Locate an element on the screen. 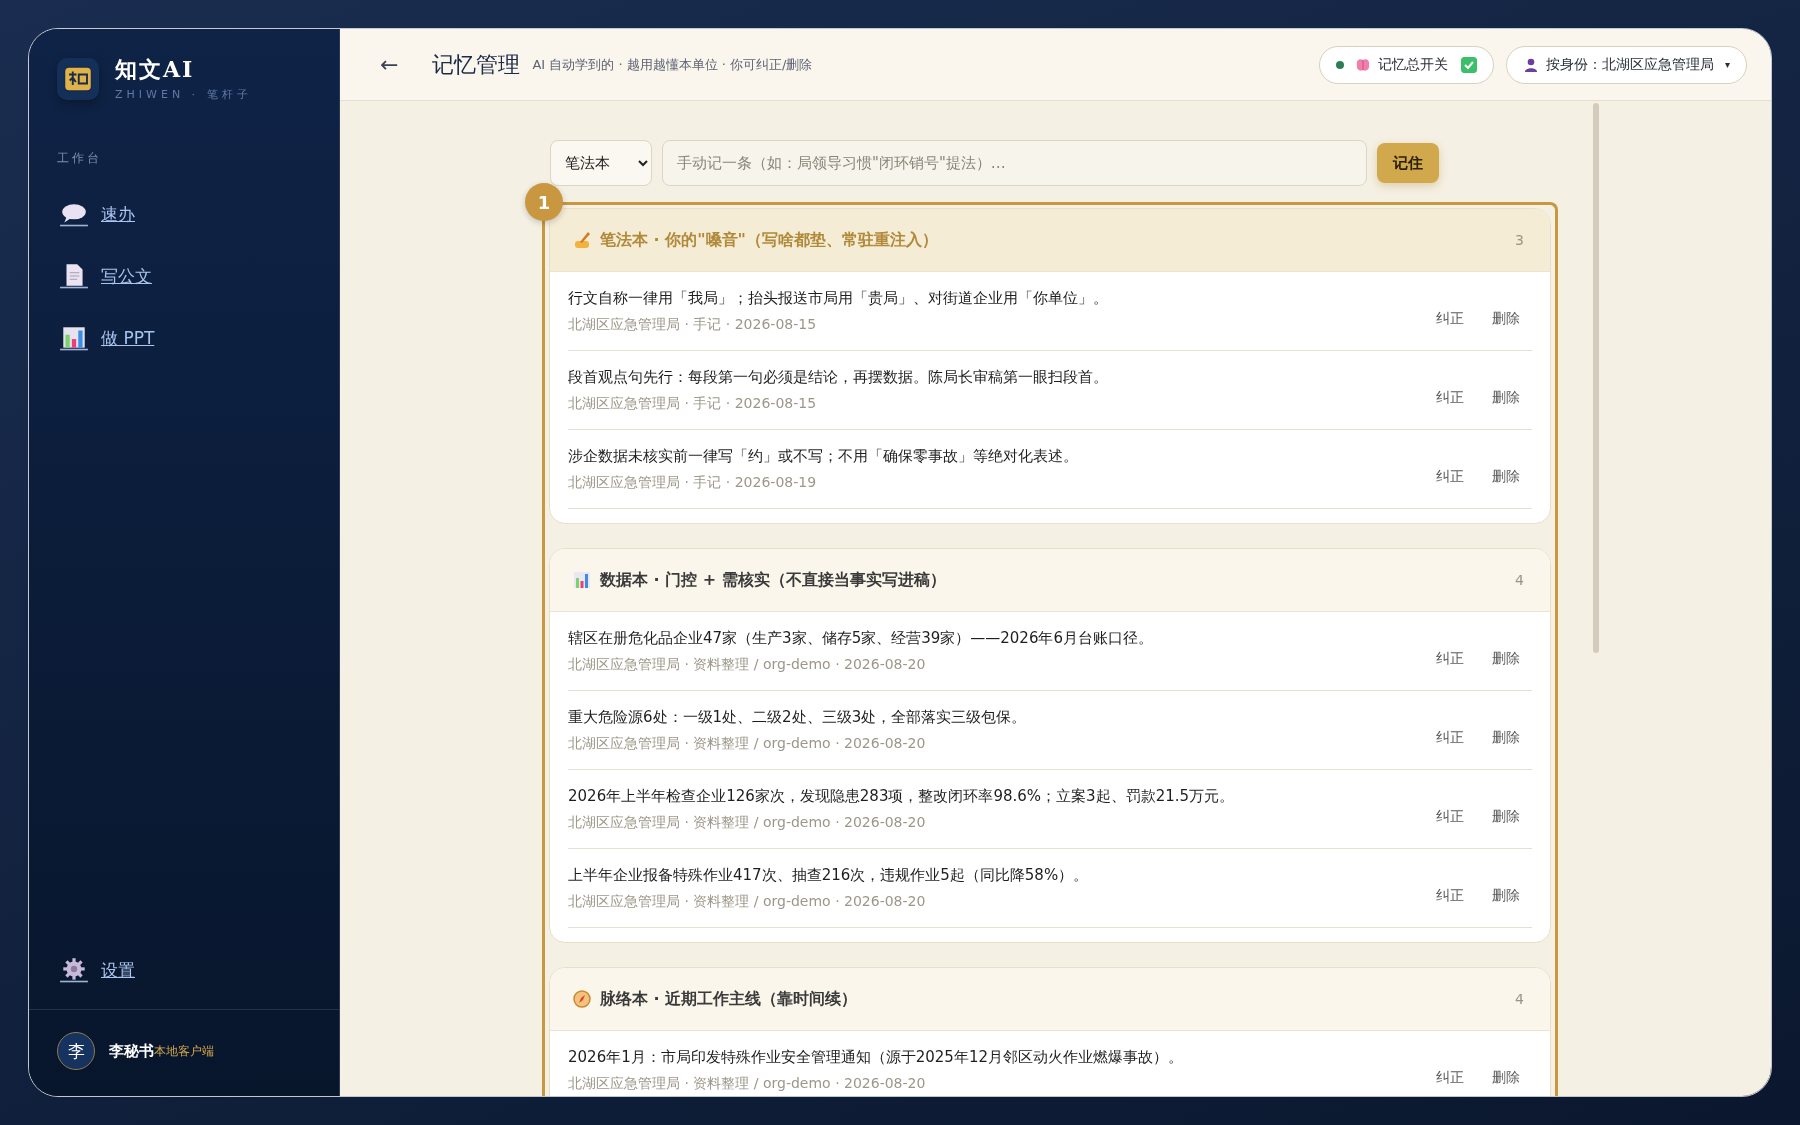 The height and width of the screenshot is (1125, 1800). memory-switch: 记忆总开关 is located at coordinates (1406, 64).